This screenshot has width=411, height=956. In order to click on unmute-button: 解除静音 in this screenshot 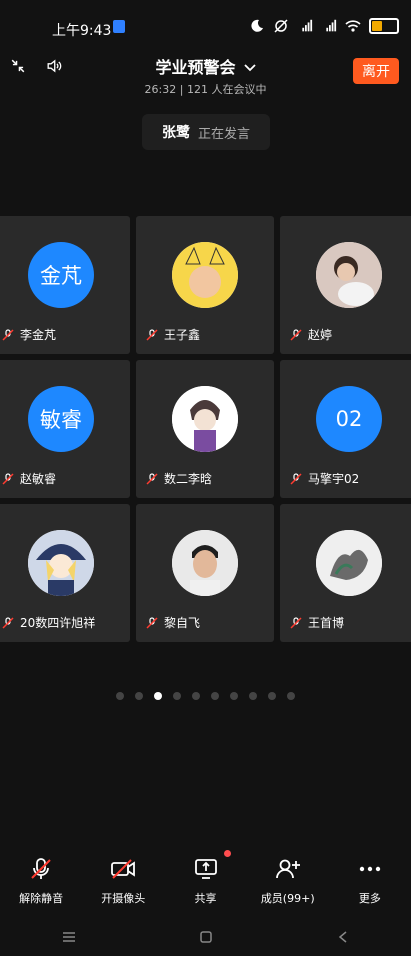, I will do `click(41, 885)`.